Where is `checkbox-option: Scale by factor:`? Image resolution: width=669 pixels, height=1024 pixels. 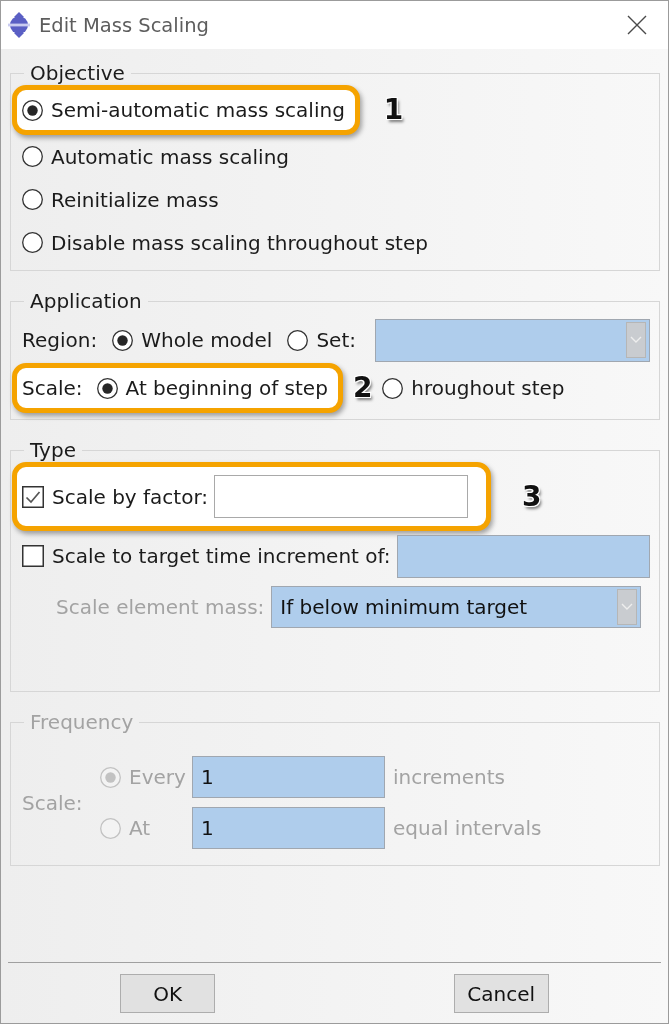
checkbox-option: Scale by factor: is located at coordinates (115, 496).